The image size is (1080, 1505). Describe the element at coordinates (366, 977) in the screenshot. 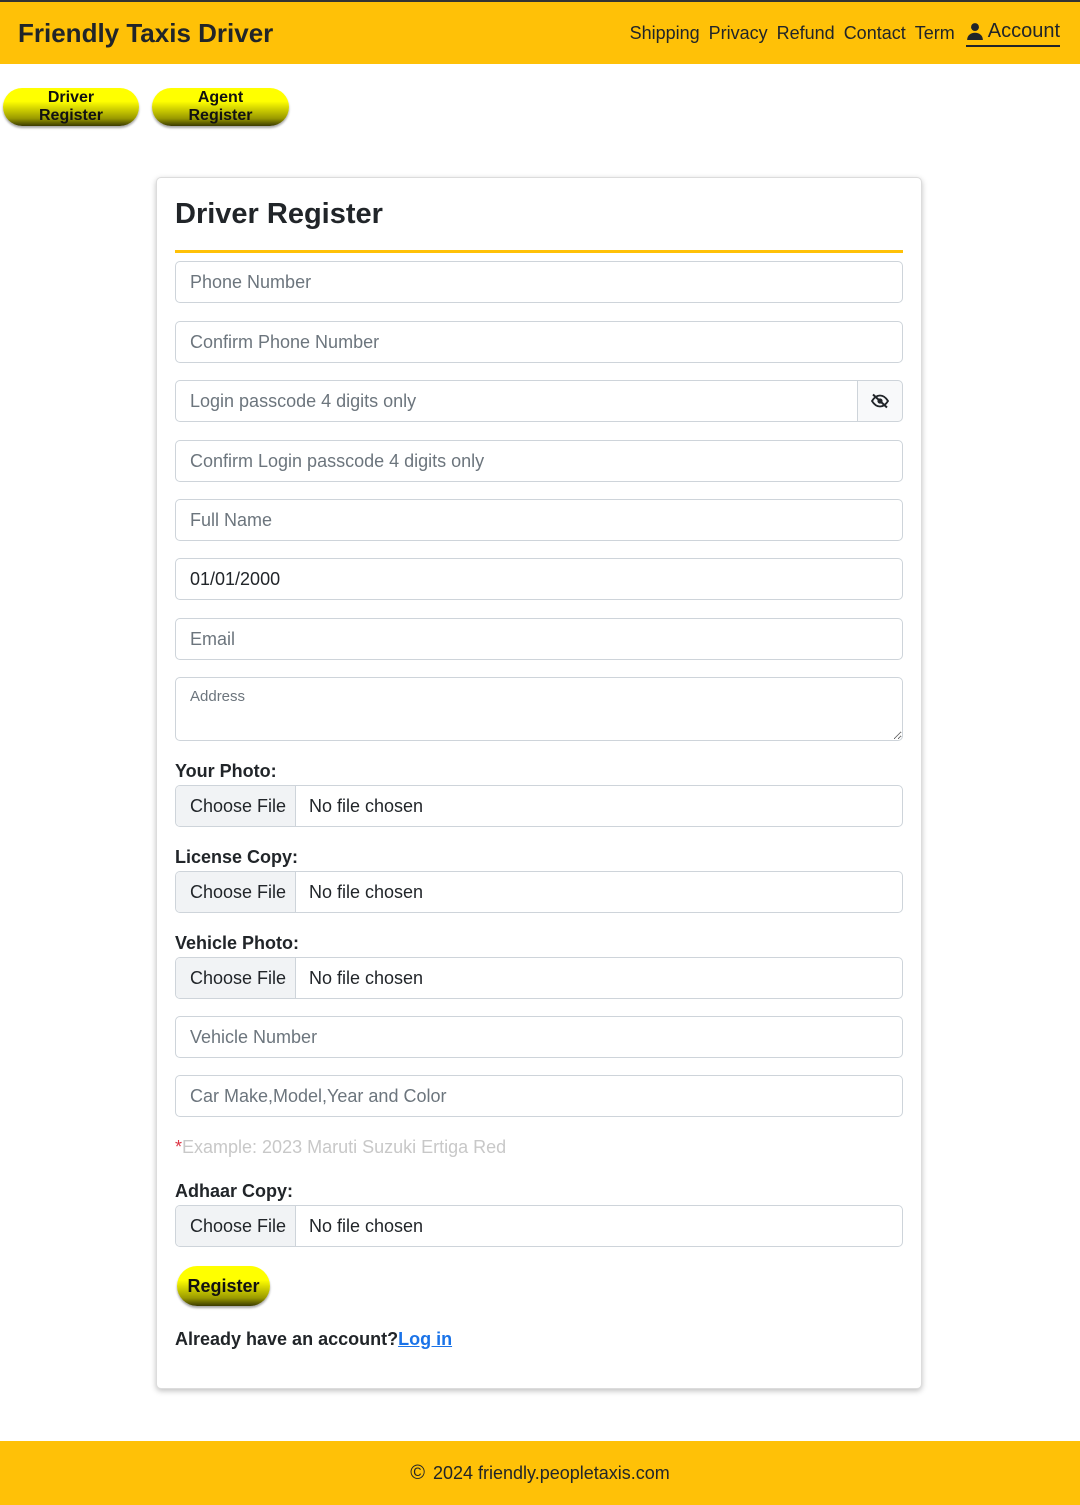

I see `vehicle-photo-file-status: No file chosen` at that location.